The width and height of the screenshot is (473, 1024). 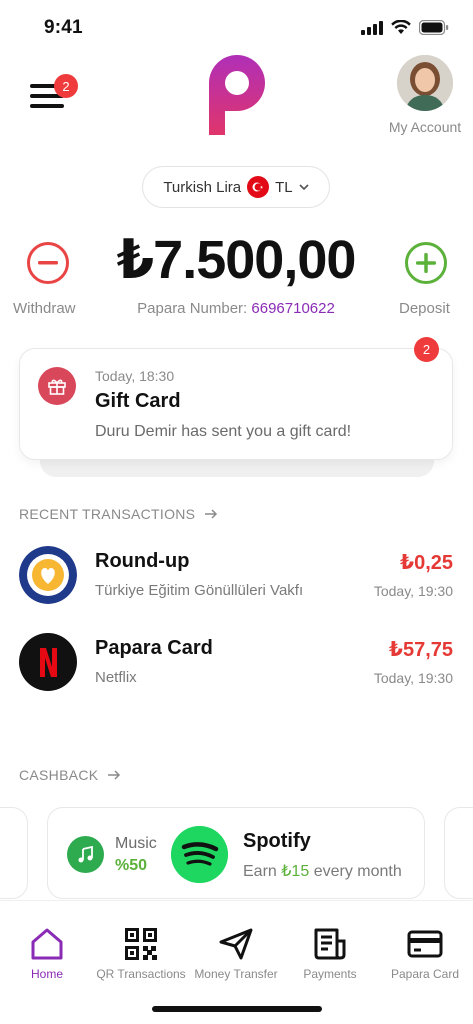 What do you see at coordinates (425, 974) in the screenshot?
I see `tab-label: Papara Card` at bounding box center [425, 974].